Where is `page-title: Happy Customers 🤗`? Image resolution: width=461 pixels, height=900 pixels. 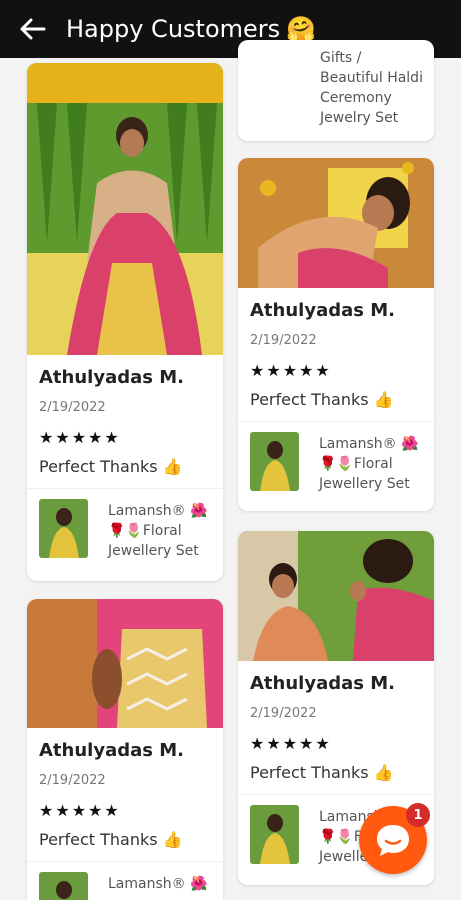
page-title: Happy Customers 🤗 is located at coordinates (191, 29).